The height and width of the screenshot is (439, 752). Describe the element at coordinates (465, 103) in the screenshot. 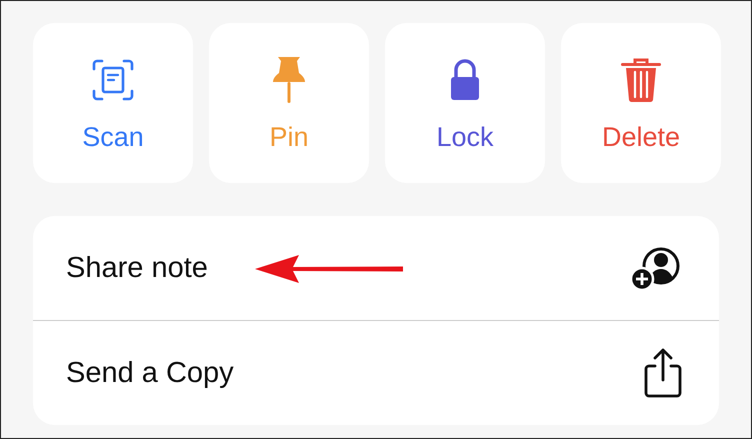

I see `action-tile: Lock` at that location.